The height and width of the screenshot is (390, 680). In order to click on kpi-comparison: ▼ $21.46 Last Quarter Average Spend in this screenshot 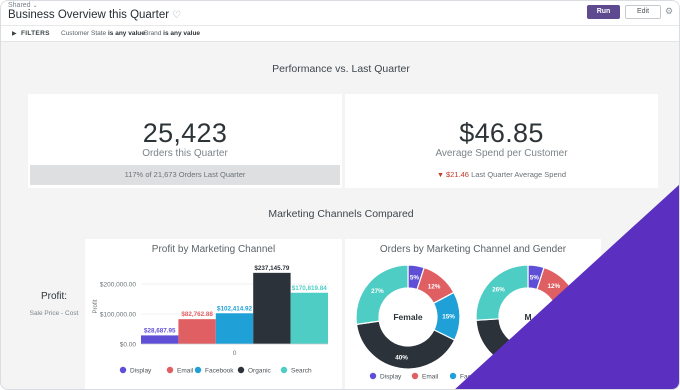, I will do `click(501, 175)`.